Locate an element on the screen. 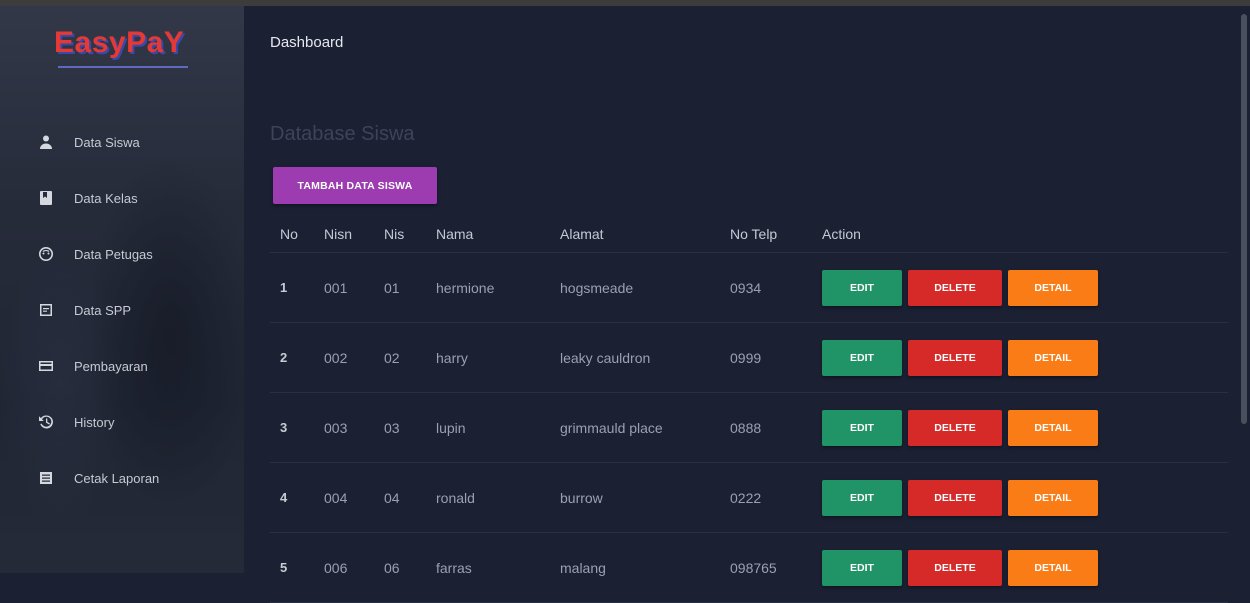  sidebar-item-label: Data Petugas is located at coordinates (113, 254).